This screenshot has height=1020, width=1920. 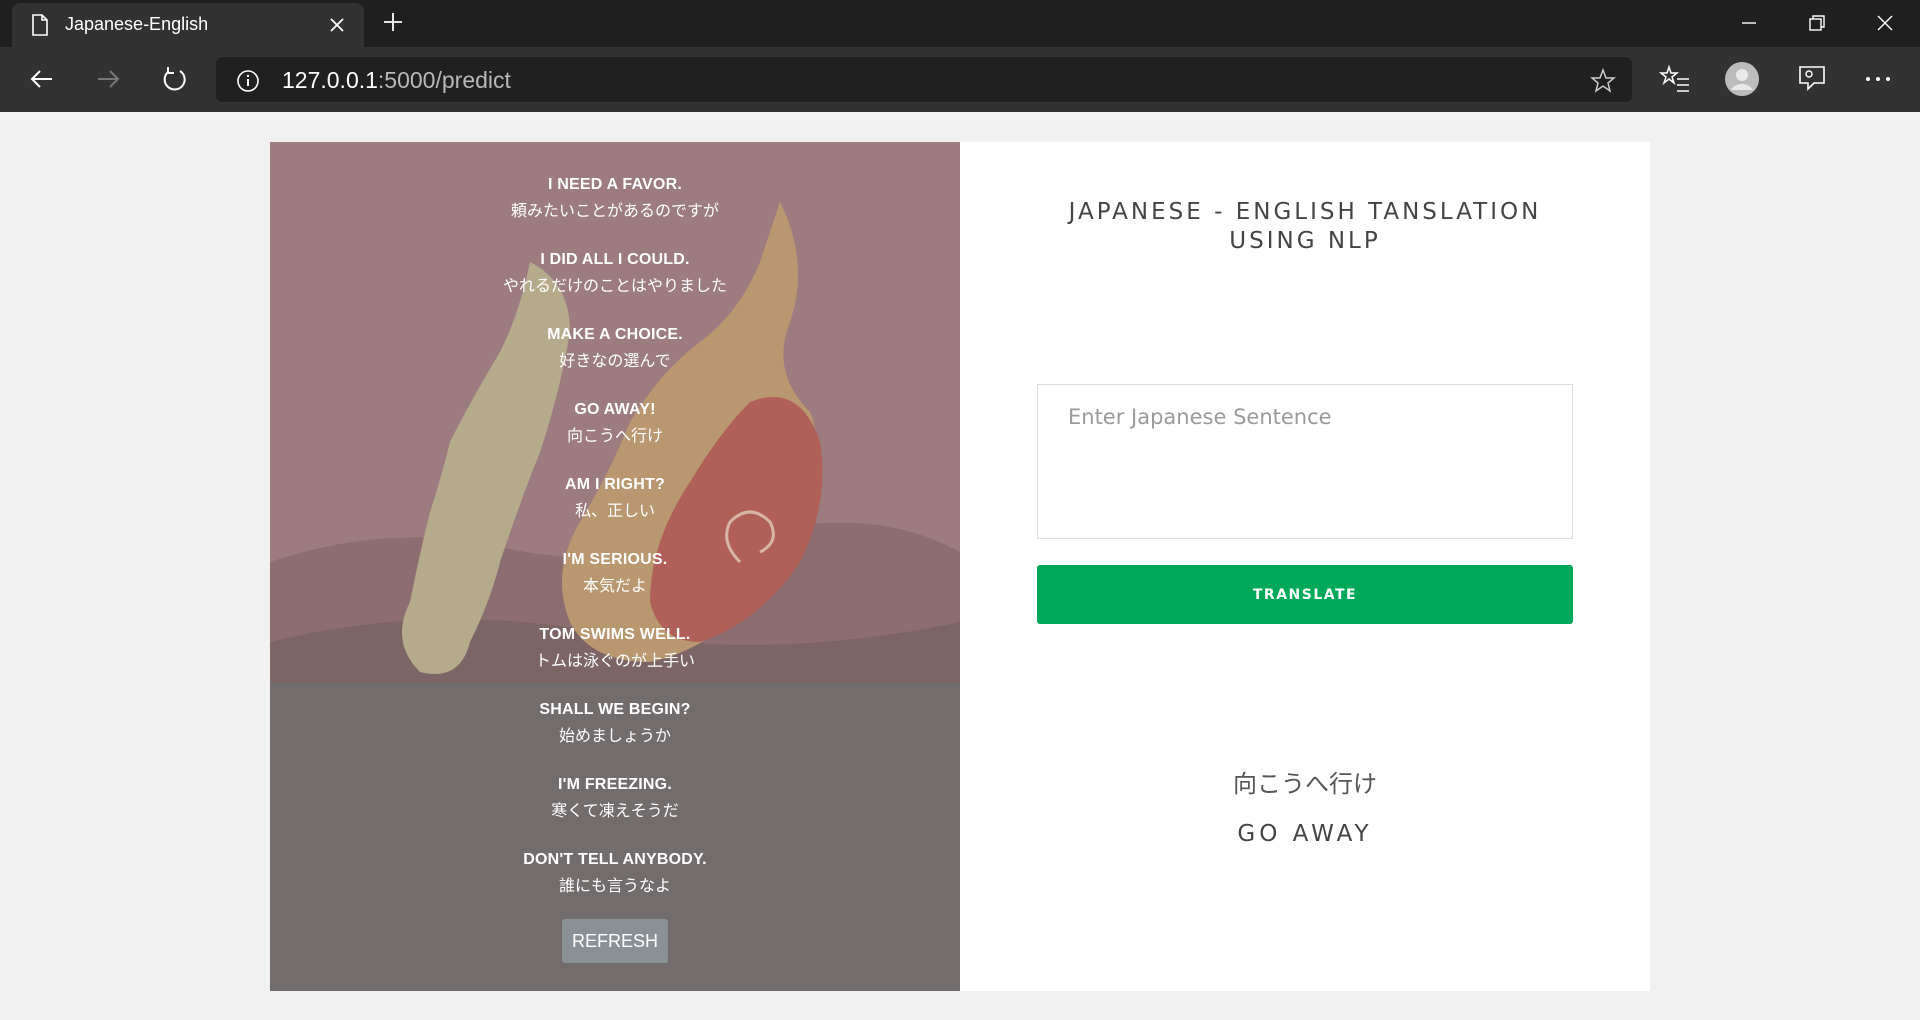 I want to click on url-path: :5000/predict, so click(x=444, y=80).